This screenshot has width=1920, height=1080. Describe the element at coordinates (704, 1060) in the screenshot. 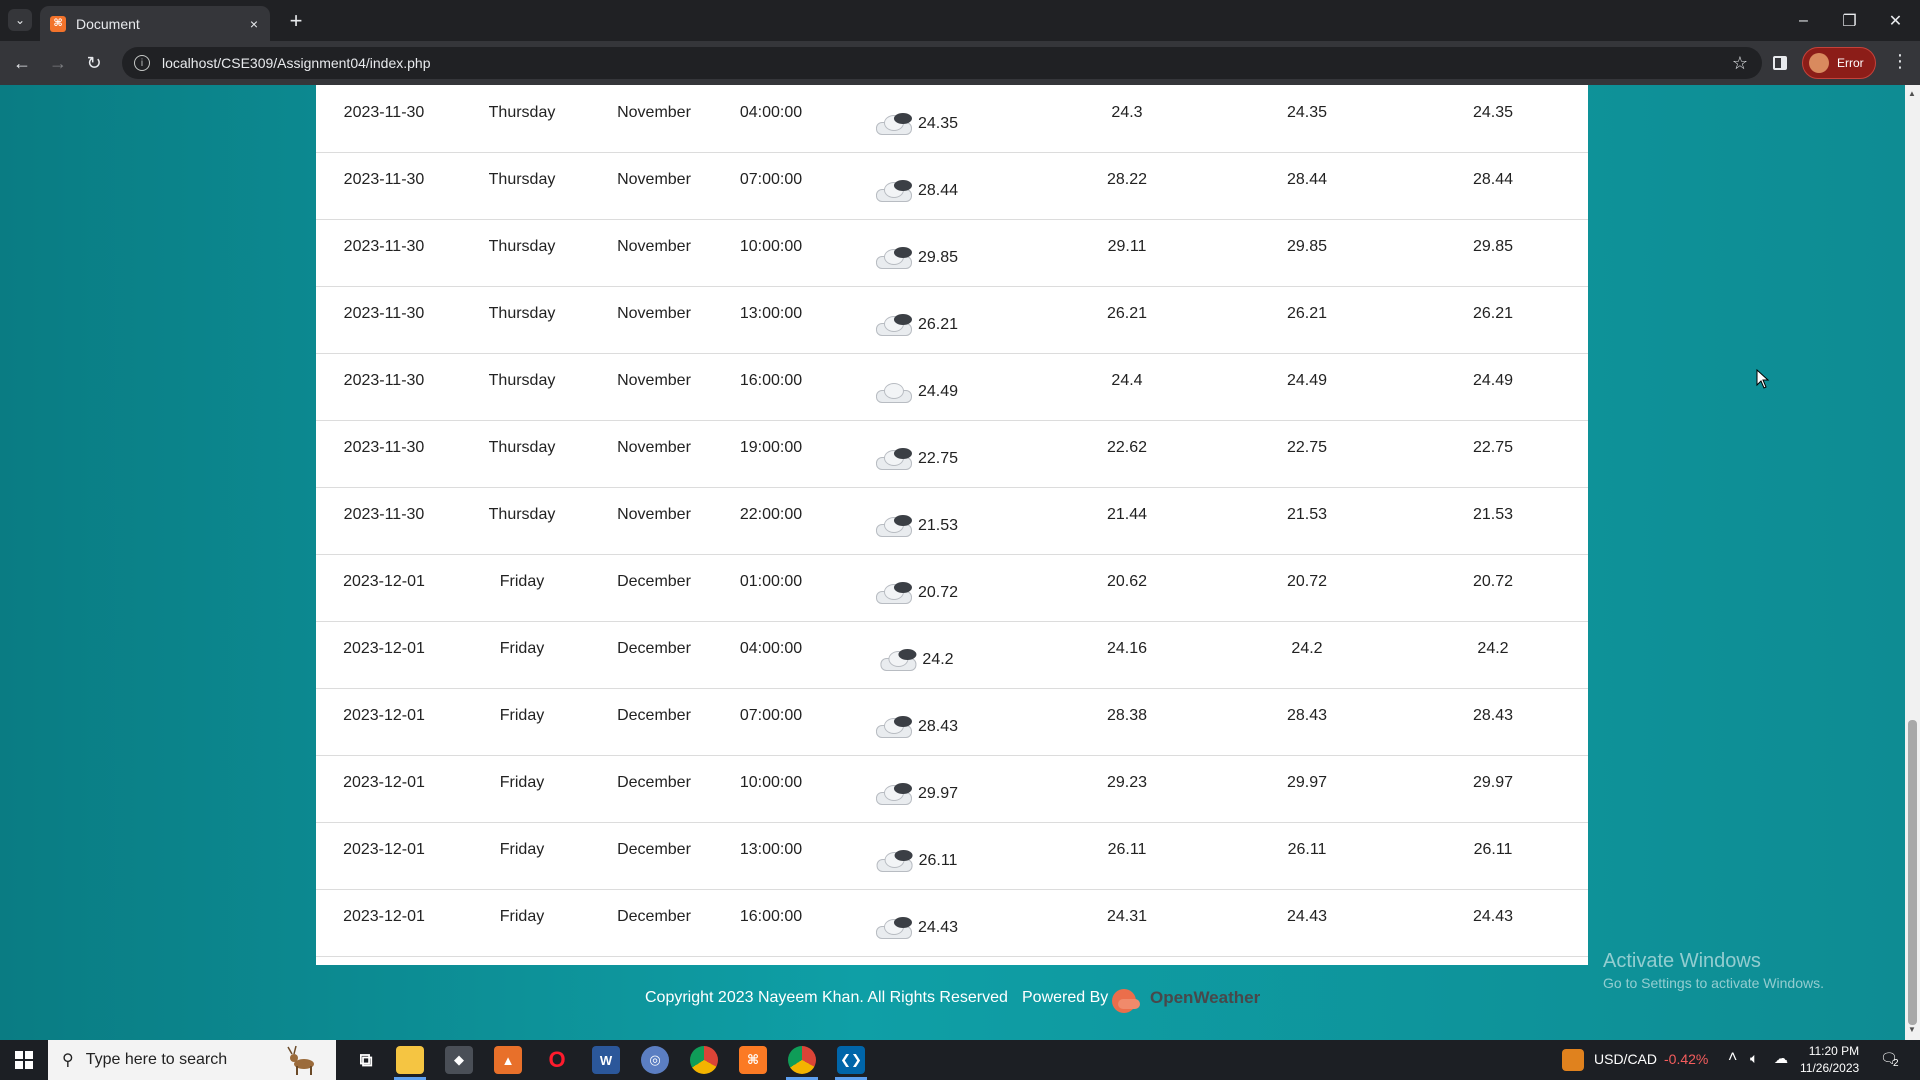

I see `chrome-icon` at that location.